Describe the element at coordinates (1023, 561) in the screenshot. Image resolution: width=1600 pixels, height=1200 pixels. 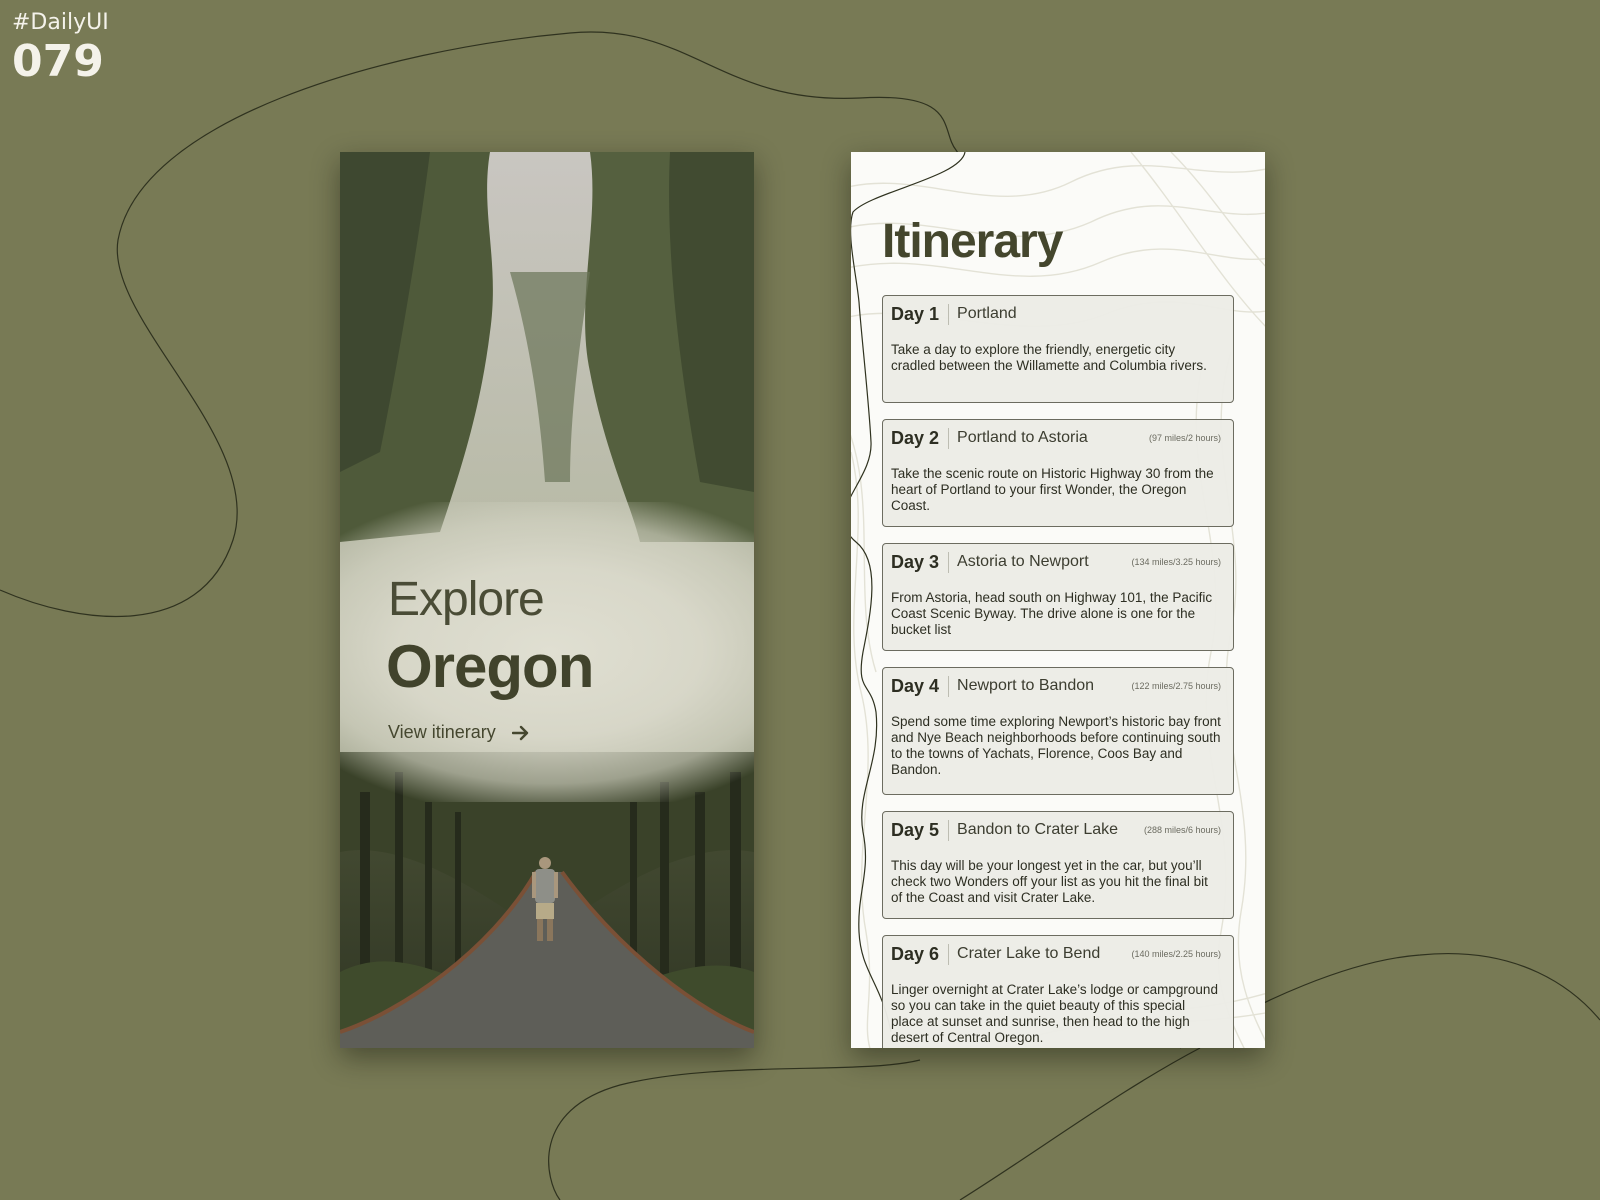
I see `day-route: Astoria to Newport` at that location.